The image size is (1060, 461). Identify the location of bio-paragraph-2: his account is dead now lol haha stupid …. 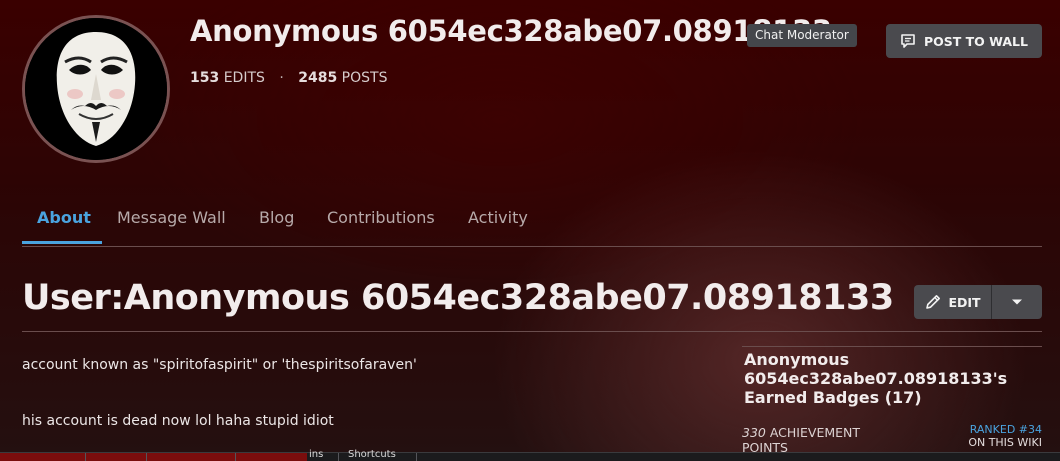
(178, 421).